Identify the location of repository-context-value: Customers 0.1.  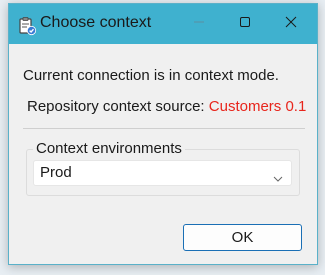
(257, 106).